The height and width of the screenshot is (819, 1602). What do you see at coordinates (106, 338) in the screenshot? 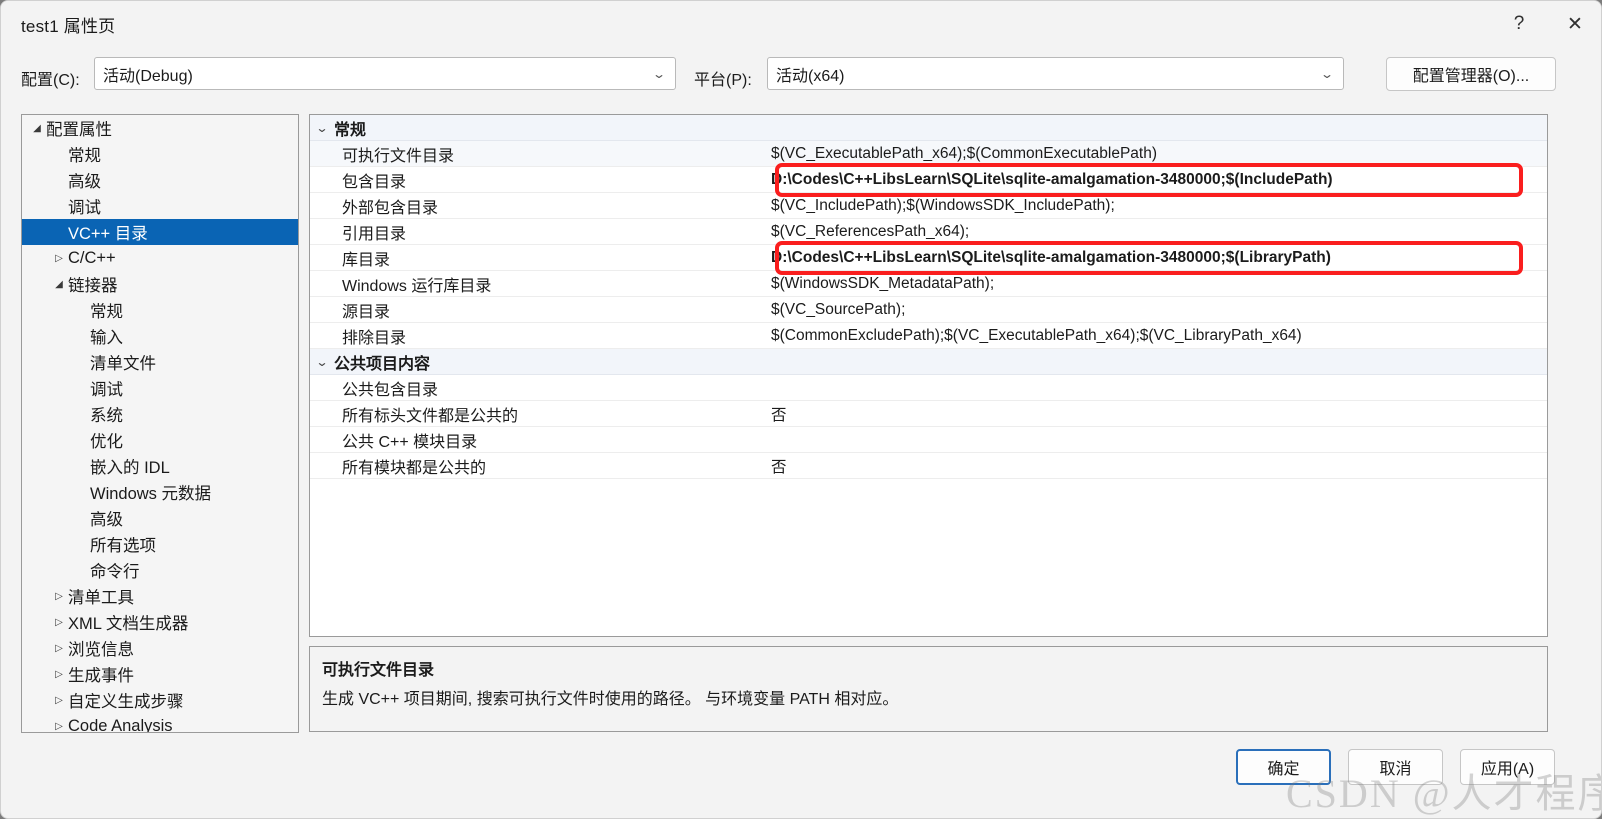
I see `tree-item-label: 输入` at bounding box center [106, 338].